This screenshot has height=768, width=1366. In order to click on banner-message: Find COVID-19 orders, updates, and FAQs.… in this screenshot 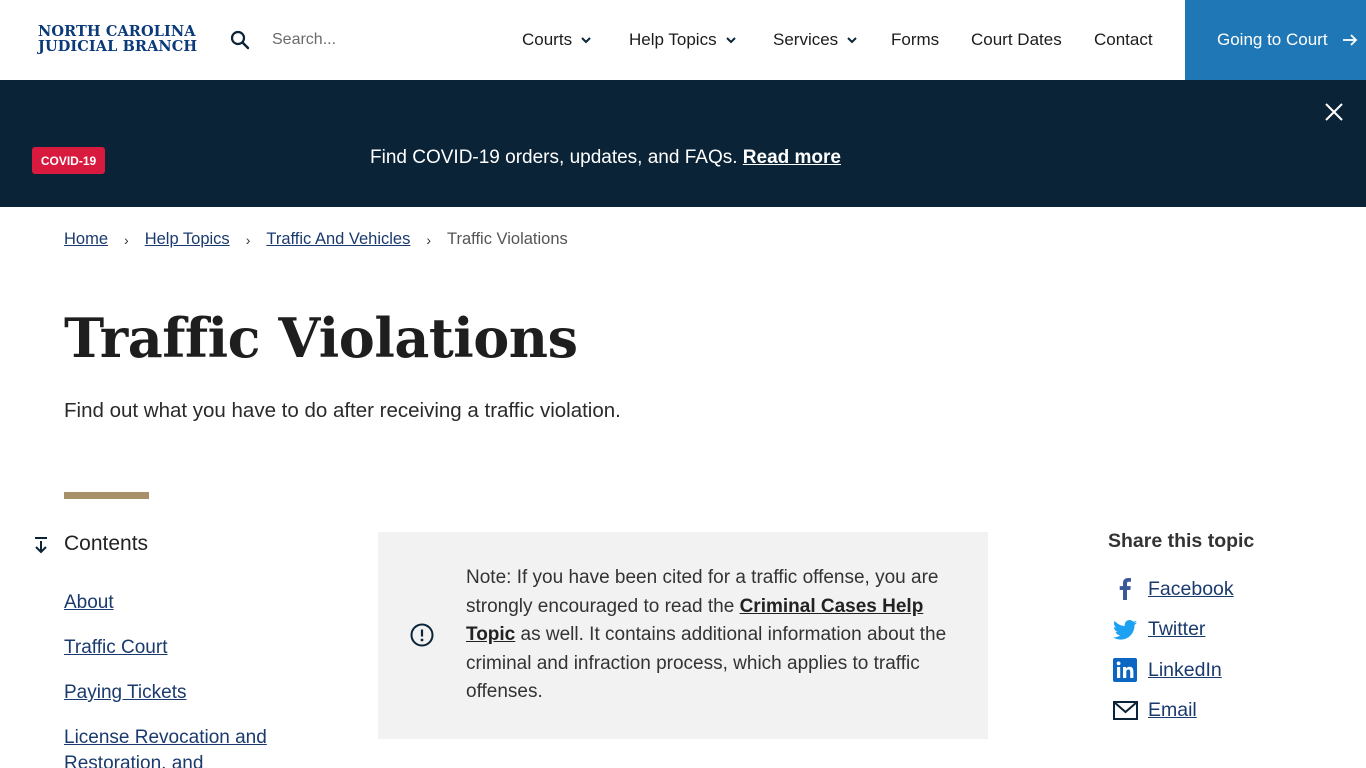, I will do `click(605, 158)`.